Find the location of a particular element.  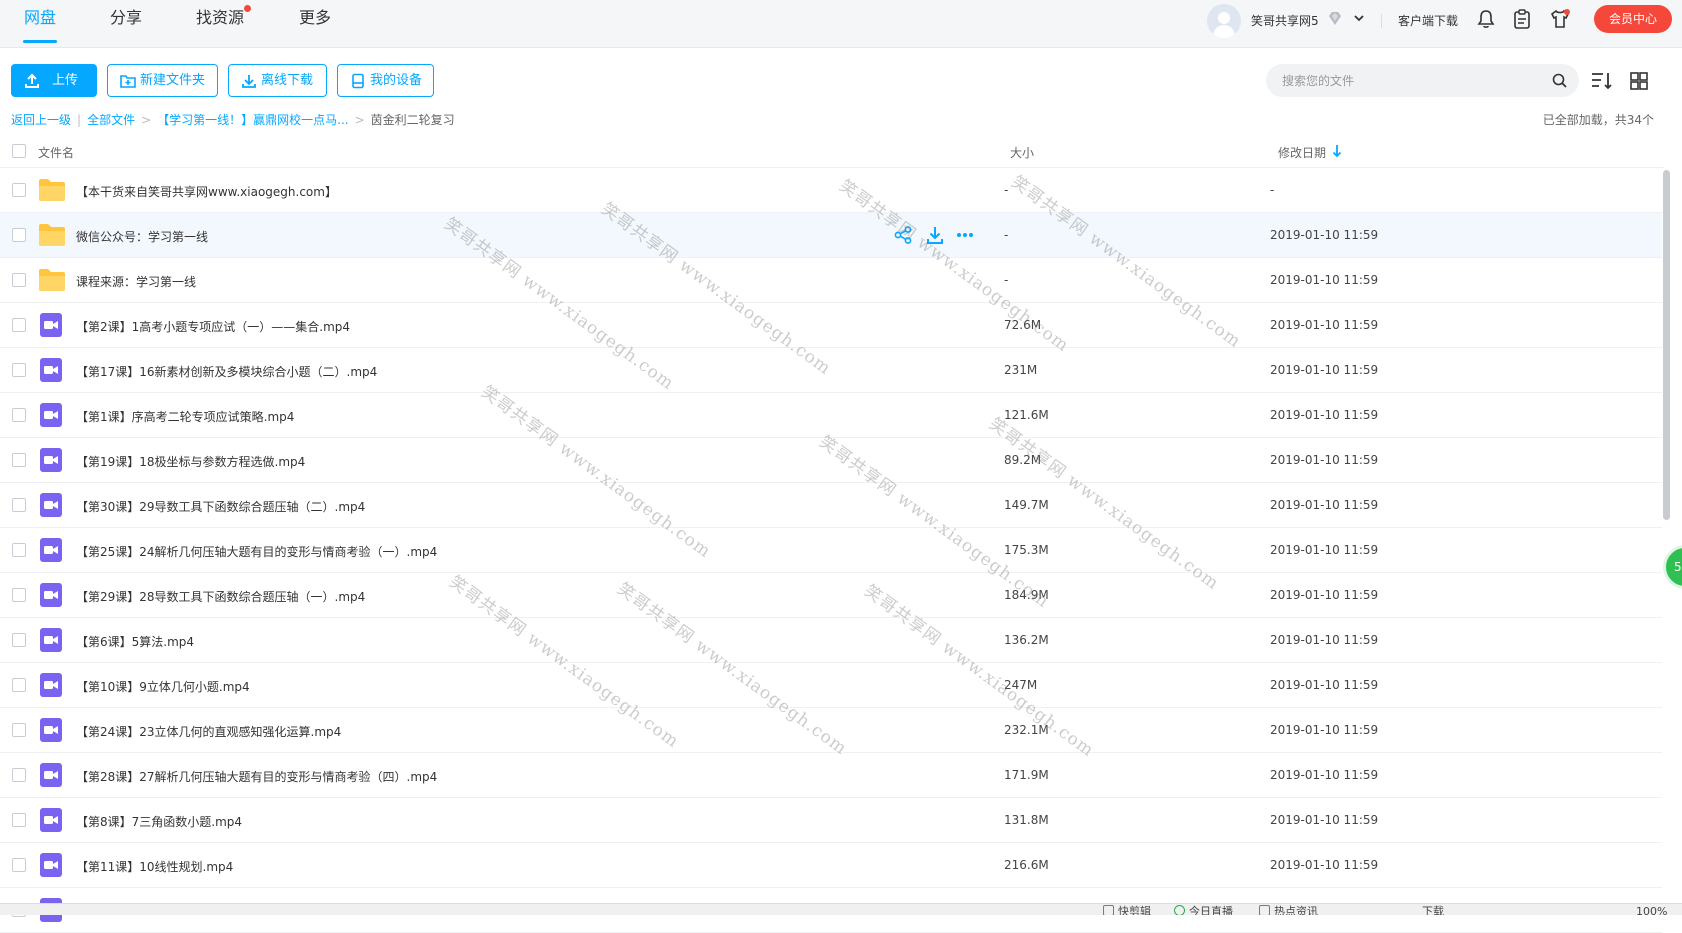

column-header-modified: 修改日期 is located at coordinates (1302, 152).